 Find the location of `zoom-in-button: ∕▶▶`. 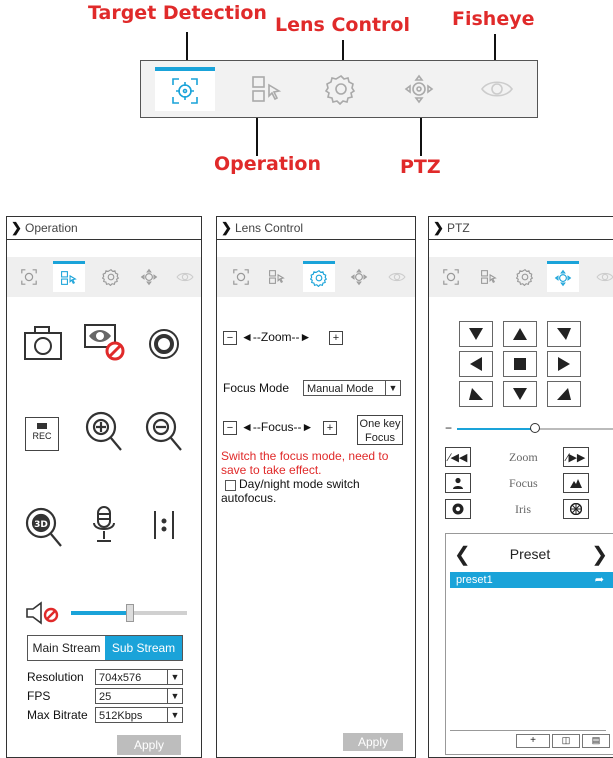

zoom-in-button: ∕▶▶ is located at coordinates (576, 457).